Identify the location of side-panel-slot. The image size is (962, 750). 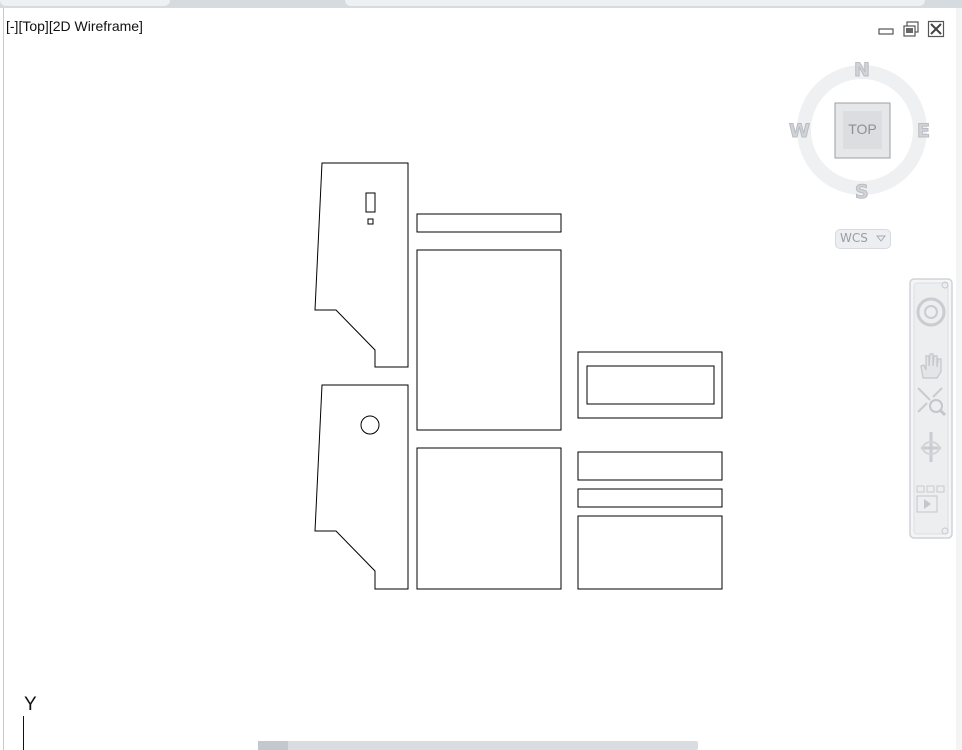
(370, 202).